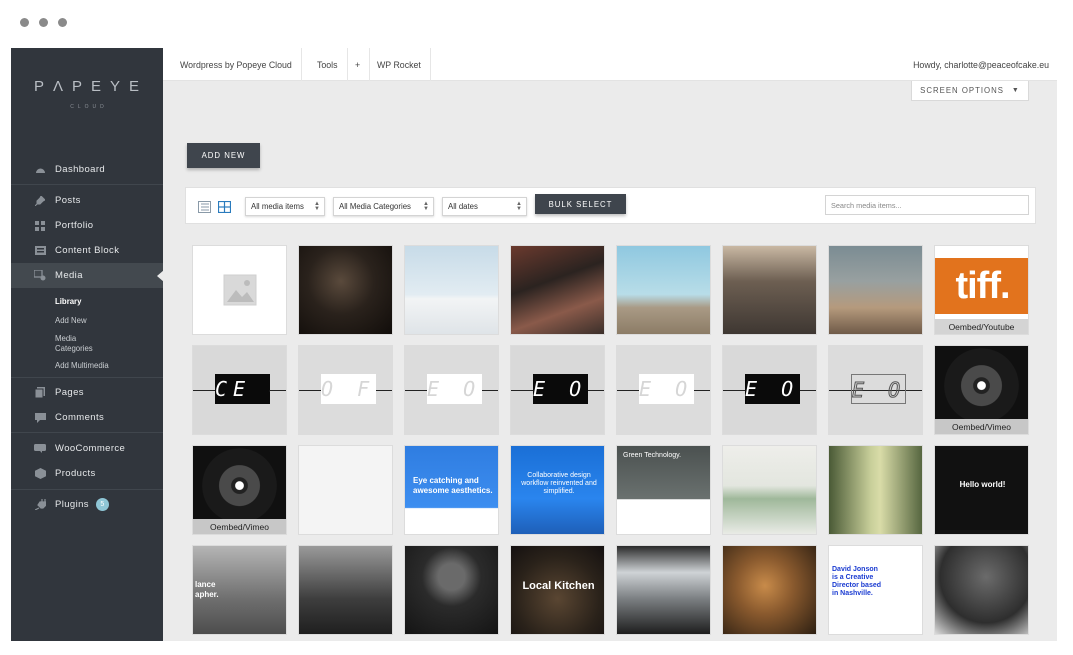  Describe the element at coordinates (87, 504) in the screenshot. I see `sidebar-item-plugins: Plugins 5` at that location.